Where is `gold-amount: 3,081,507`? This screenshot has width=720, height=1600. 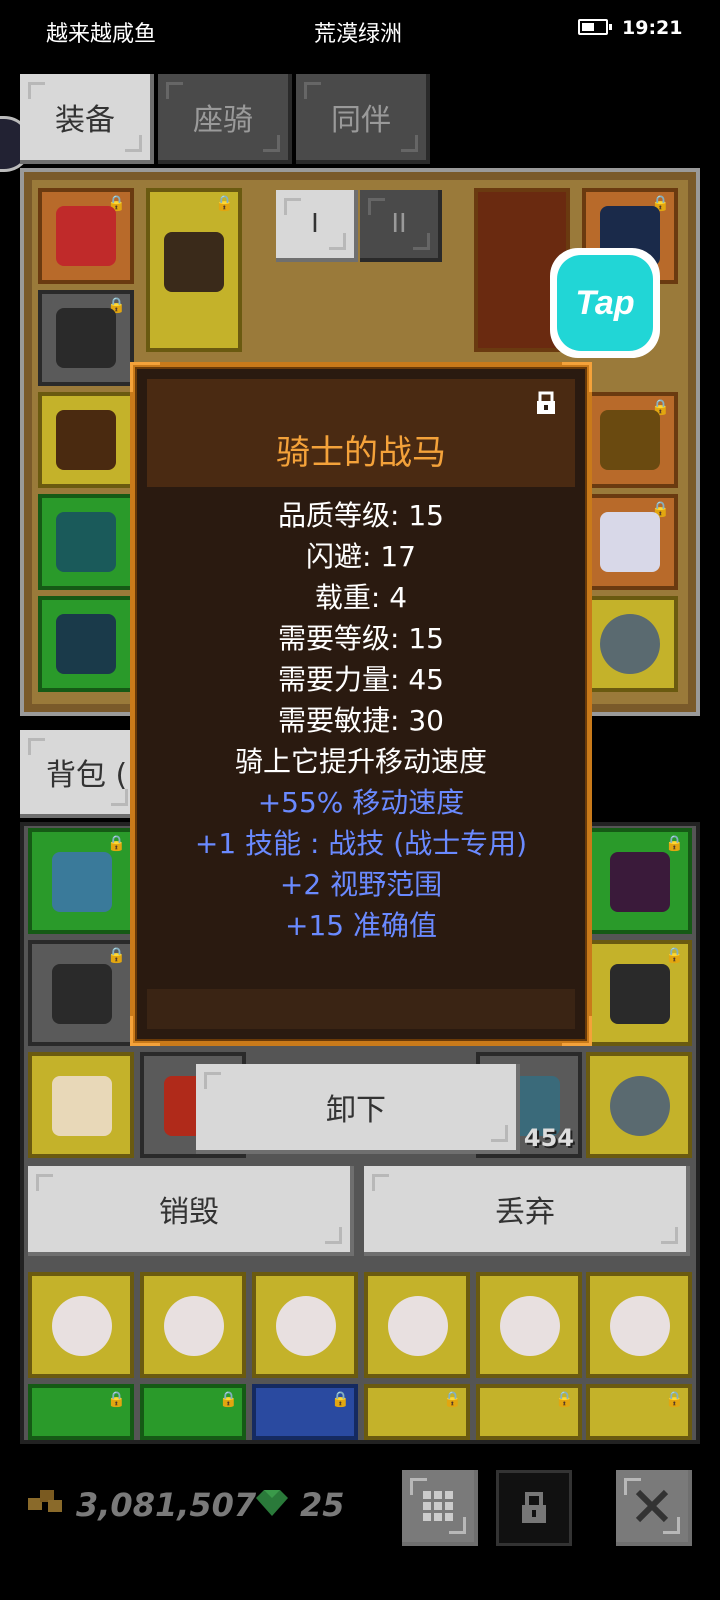
gold-amount: 3,081,507 is located at coordinates (166, 1505).